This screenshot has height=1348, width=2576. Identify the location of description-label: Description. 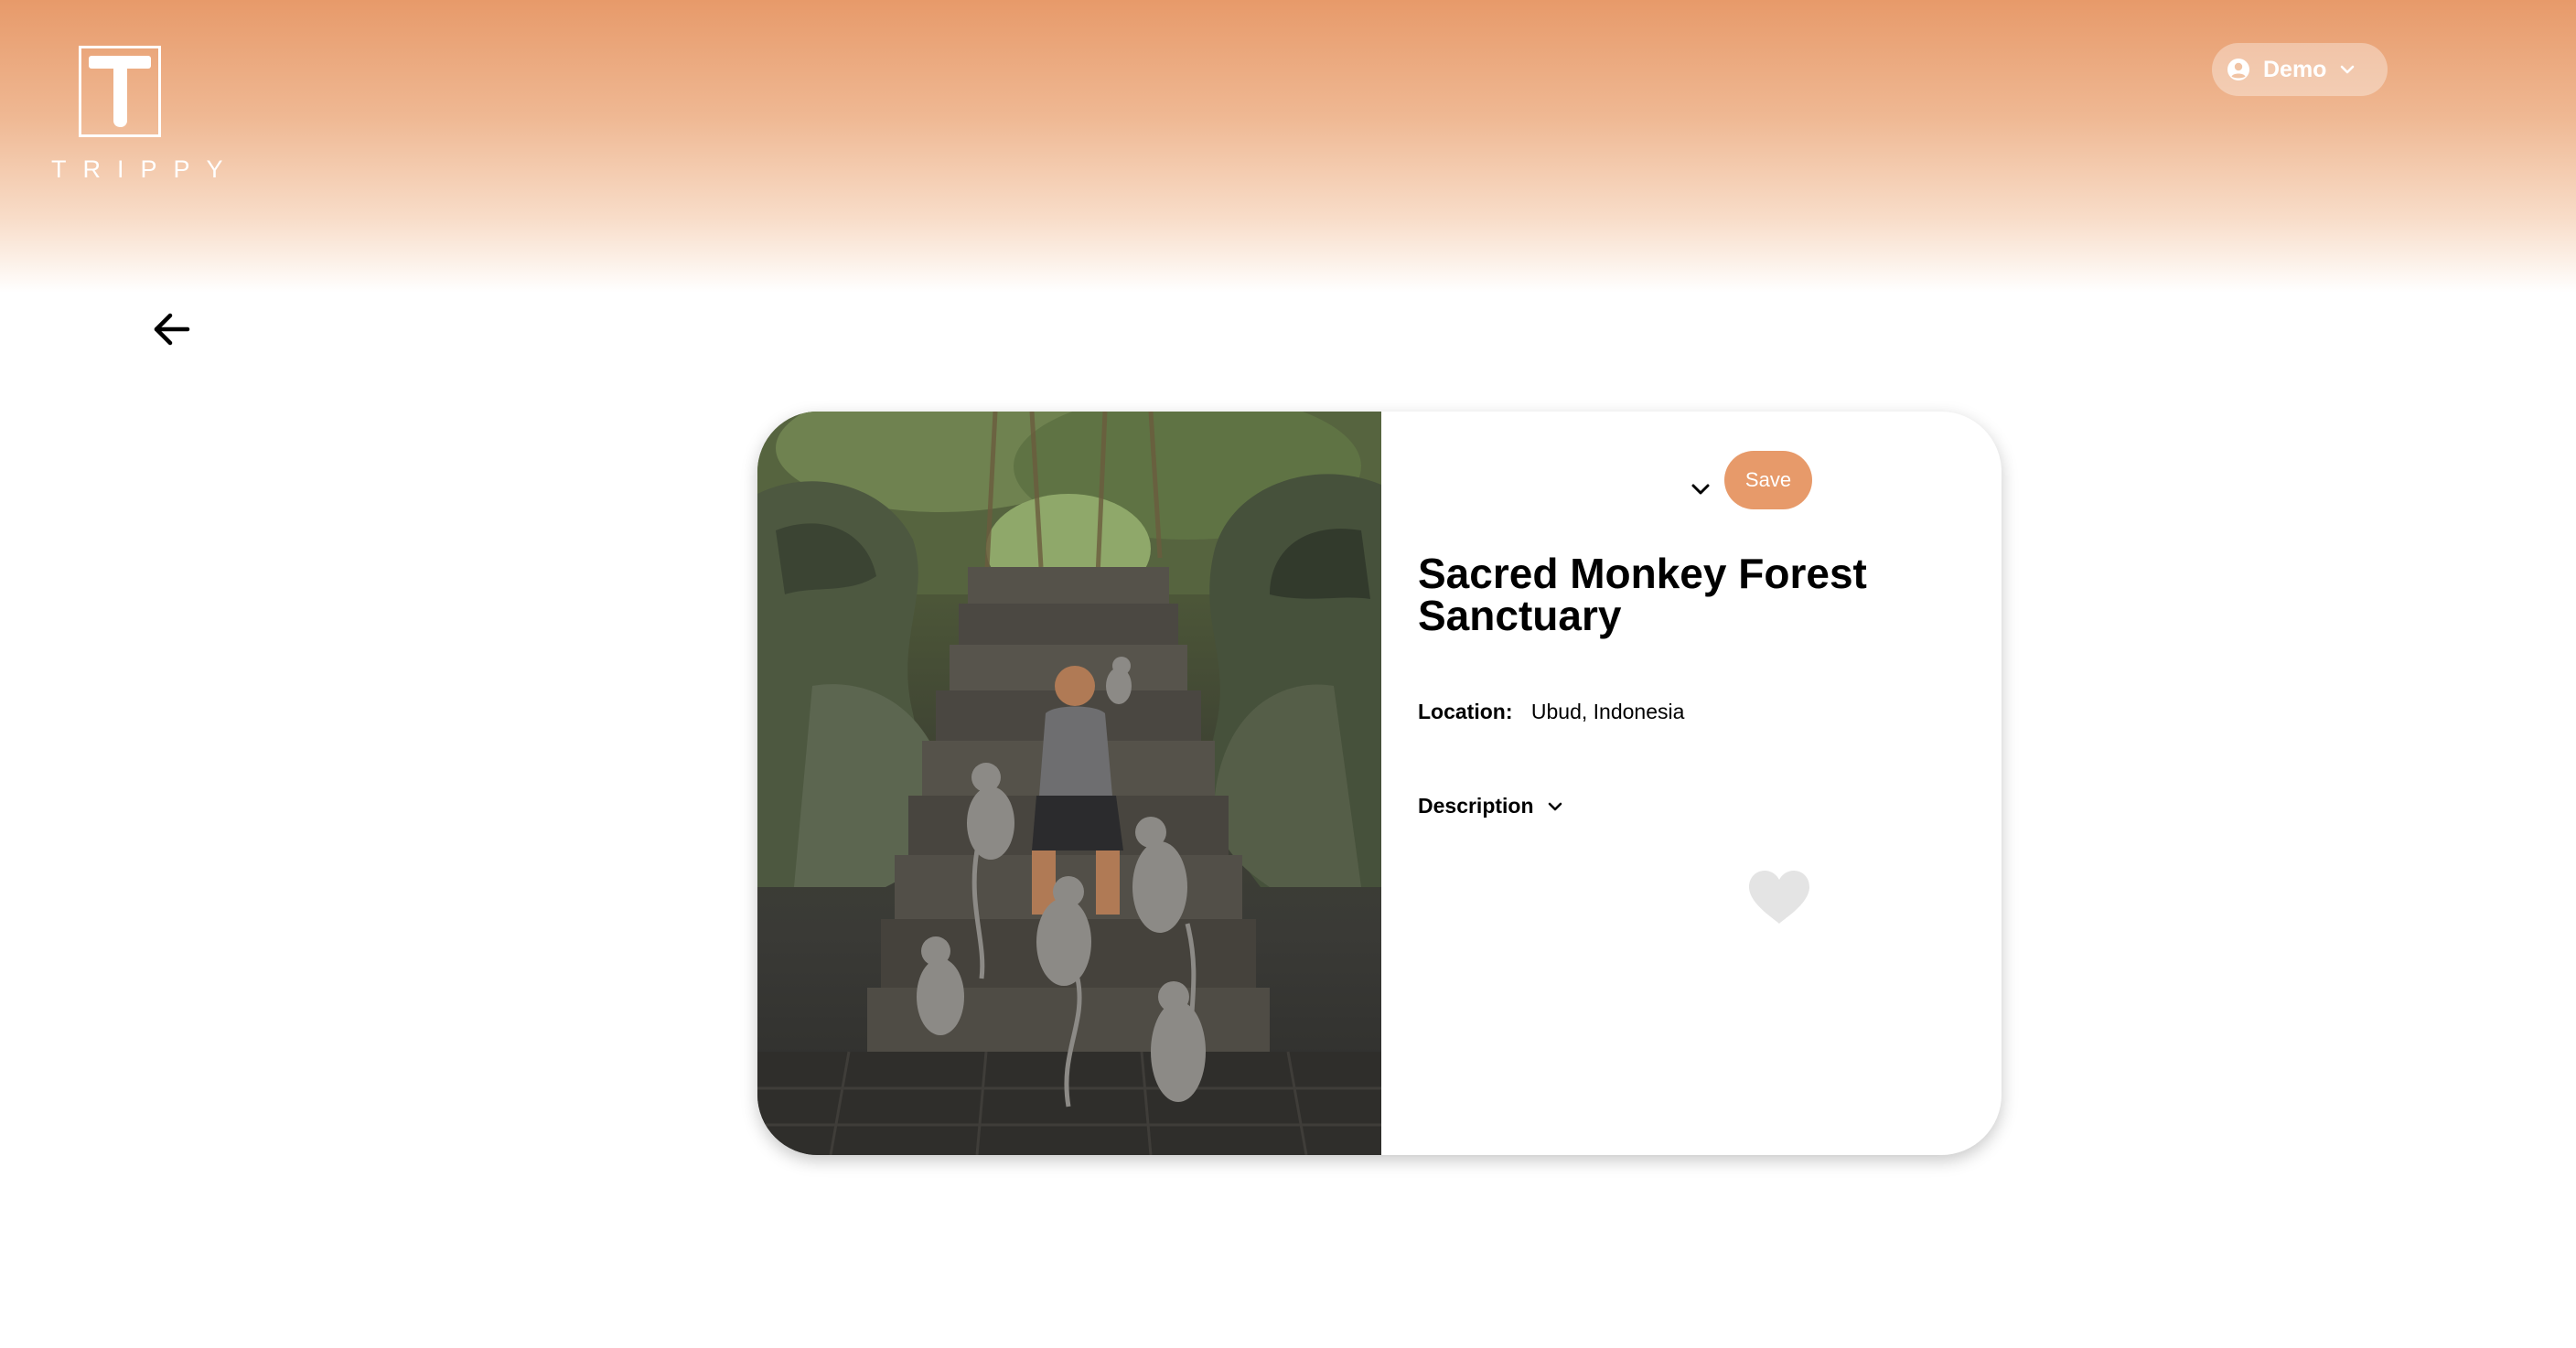
(1476, 806).